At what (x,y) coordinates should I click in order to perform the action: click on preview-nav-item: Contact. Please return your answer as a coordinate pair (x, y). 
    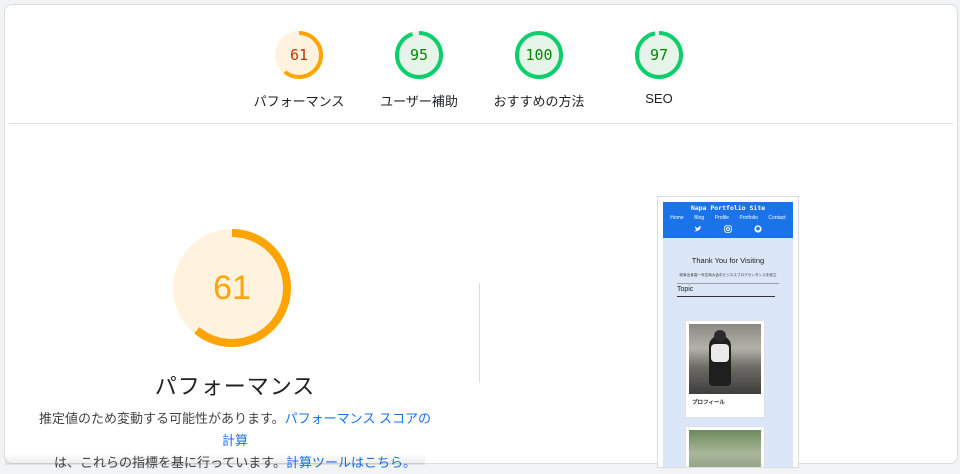
    Looking at the image, I should click on (777, 218).